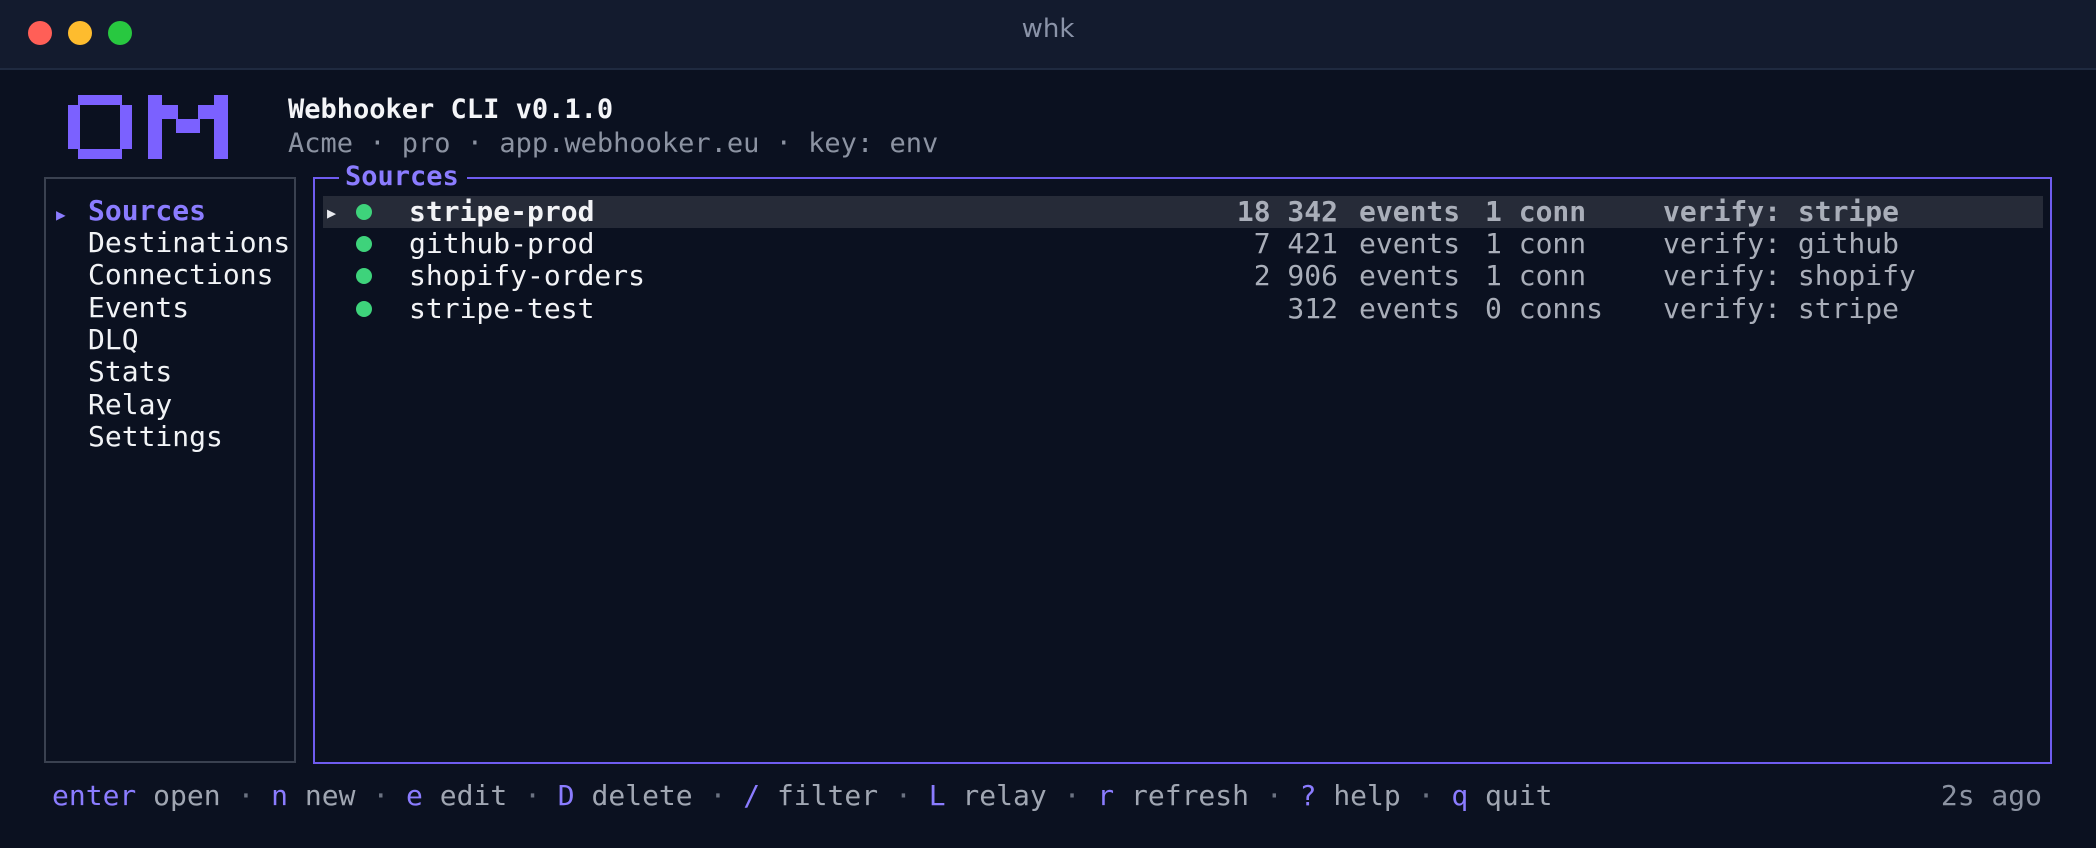 The height and width of the screenshot is (848, 2096). I want to click on window-title: whk, so click(1048, 29).